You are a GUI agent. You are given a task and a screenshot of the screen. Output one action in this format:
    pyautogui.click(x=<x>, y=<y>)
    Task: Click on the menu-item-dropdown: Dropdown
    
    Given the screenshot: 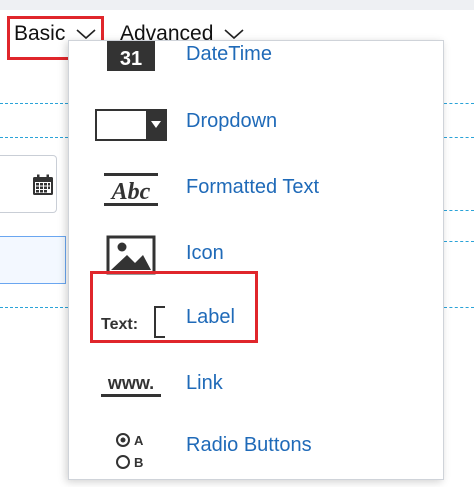 What is the action you would take?
    pyautogui.click(x=256, y=124)
    